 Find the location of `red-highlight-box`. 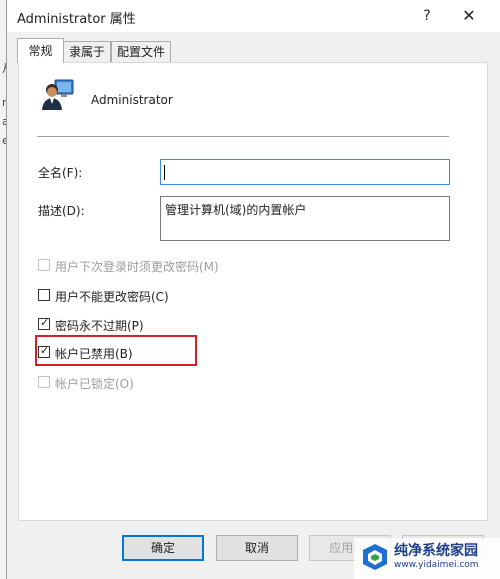

red-highlight-box is located at coordinates (116, 350).